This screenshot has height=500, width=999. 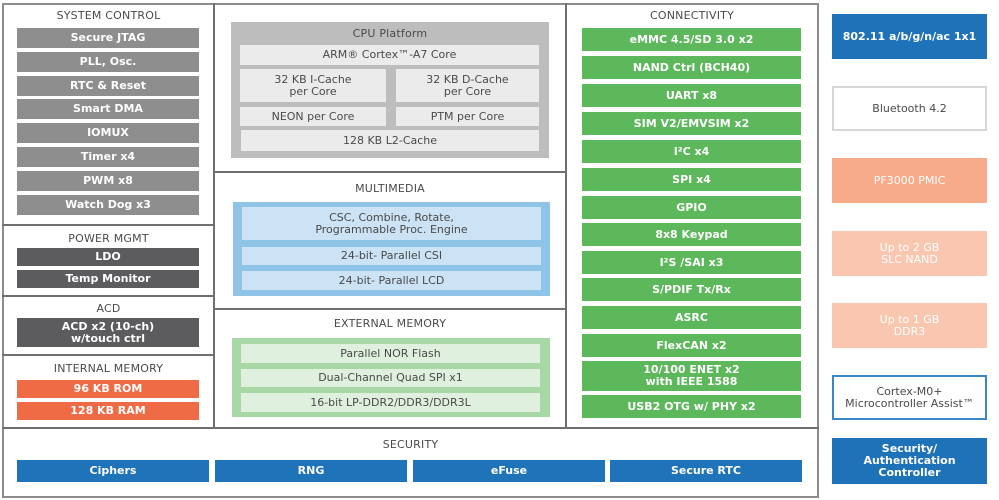 What do you see at coordinates (108, 389) in the screenshot?
I see `block-rom: 96 KB ROM` at bounding box center [108, 389].